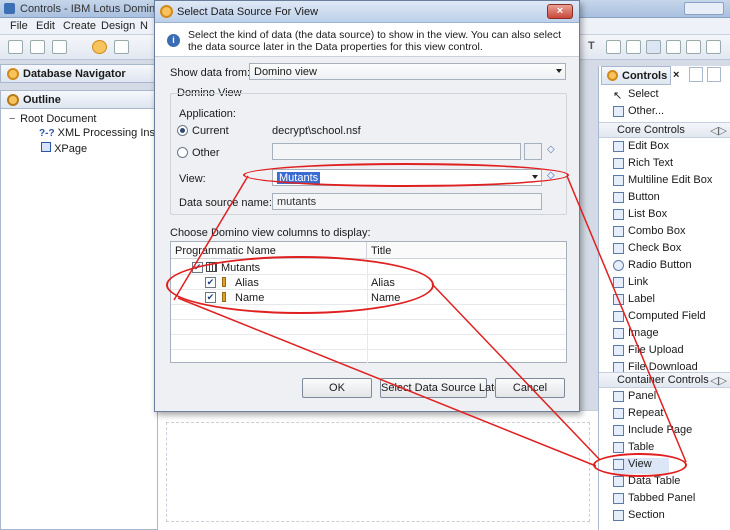  What do you see at coordinates (704, 8) in the screenshot?
I see `window-controls` at bounding box center [704, 8].